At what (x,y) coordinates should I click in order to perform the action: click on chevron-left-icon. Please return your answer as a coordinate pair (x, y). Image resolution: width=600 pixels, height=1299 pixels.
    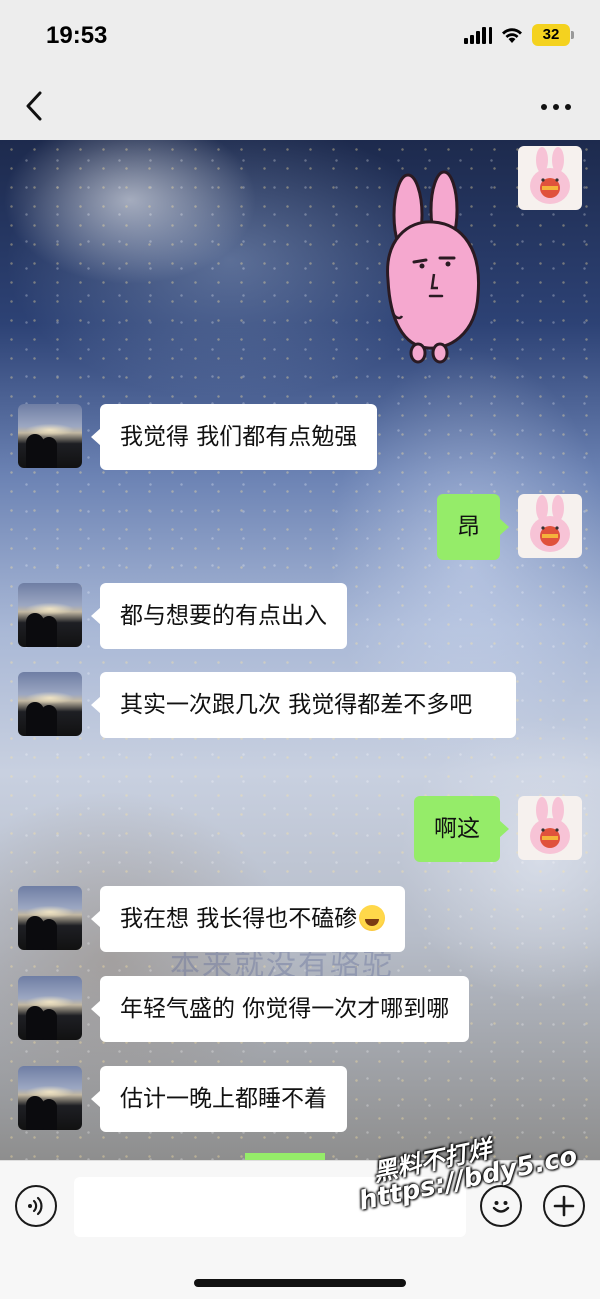
    Looking at the image, I should click on (34, 106).